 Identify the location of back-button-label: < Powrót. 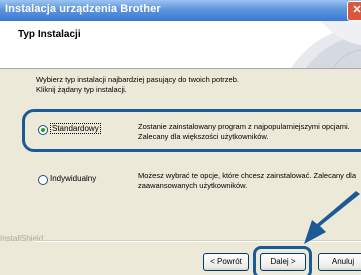
(226, 261).